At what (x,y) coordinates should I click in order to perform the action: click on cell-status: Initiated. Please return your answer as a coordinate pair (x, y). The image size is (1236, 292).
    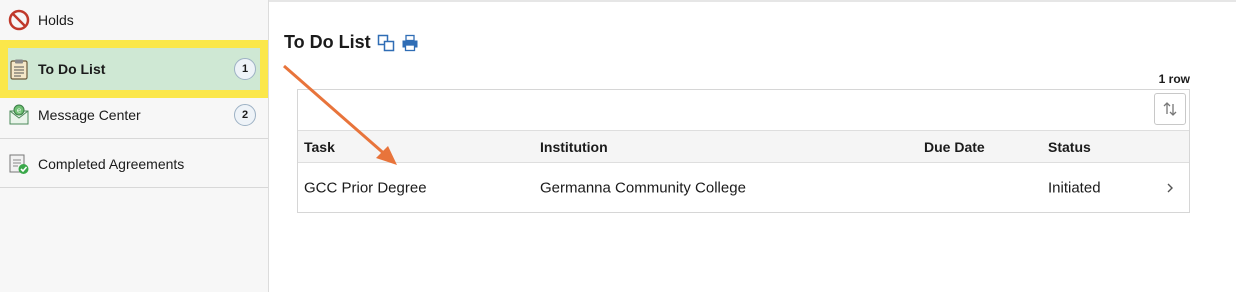
    Looking at the image, I should click on (1074, 187).